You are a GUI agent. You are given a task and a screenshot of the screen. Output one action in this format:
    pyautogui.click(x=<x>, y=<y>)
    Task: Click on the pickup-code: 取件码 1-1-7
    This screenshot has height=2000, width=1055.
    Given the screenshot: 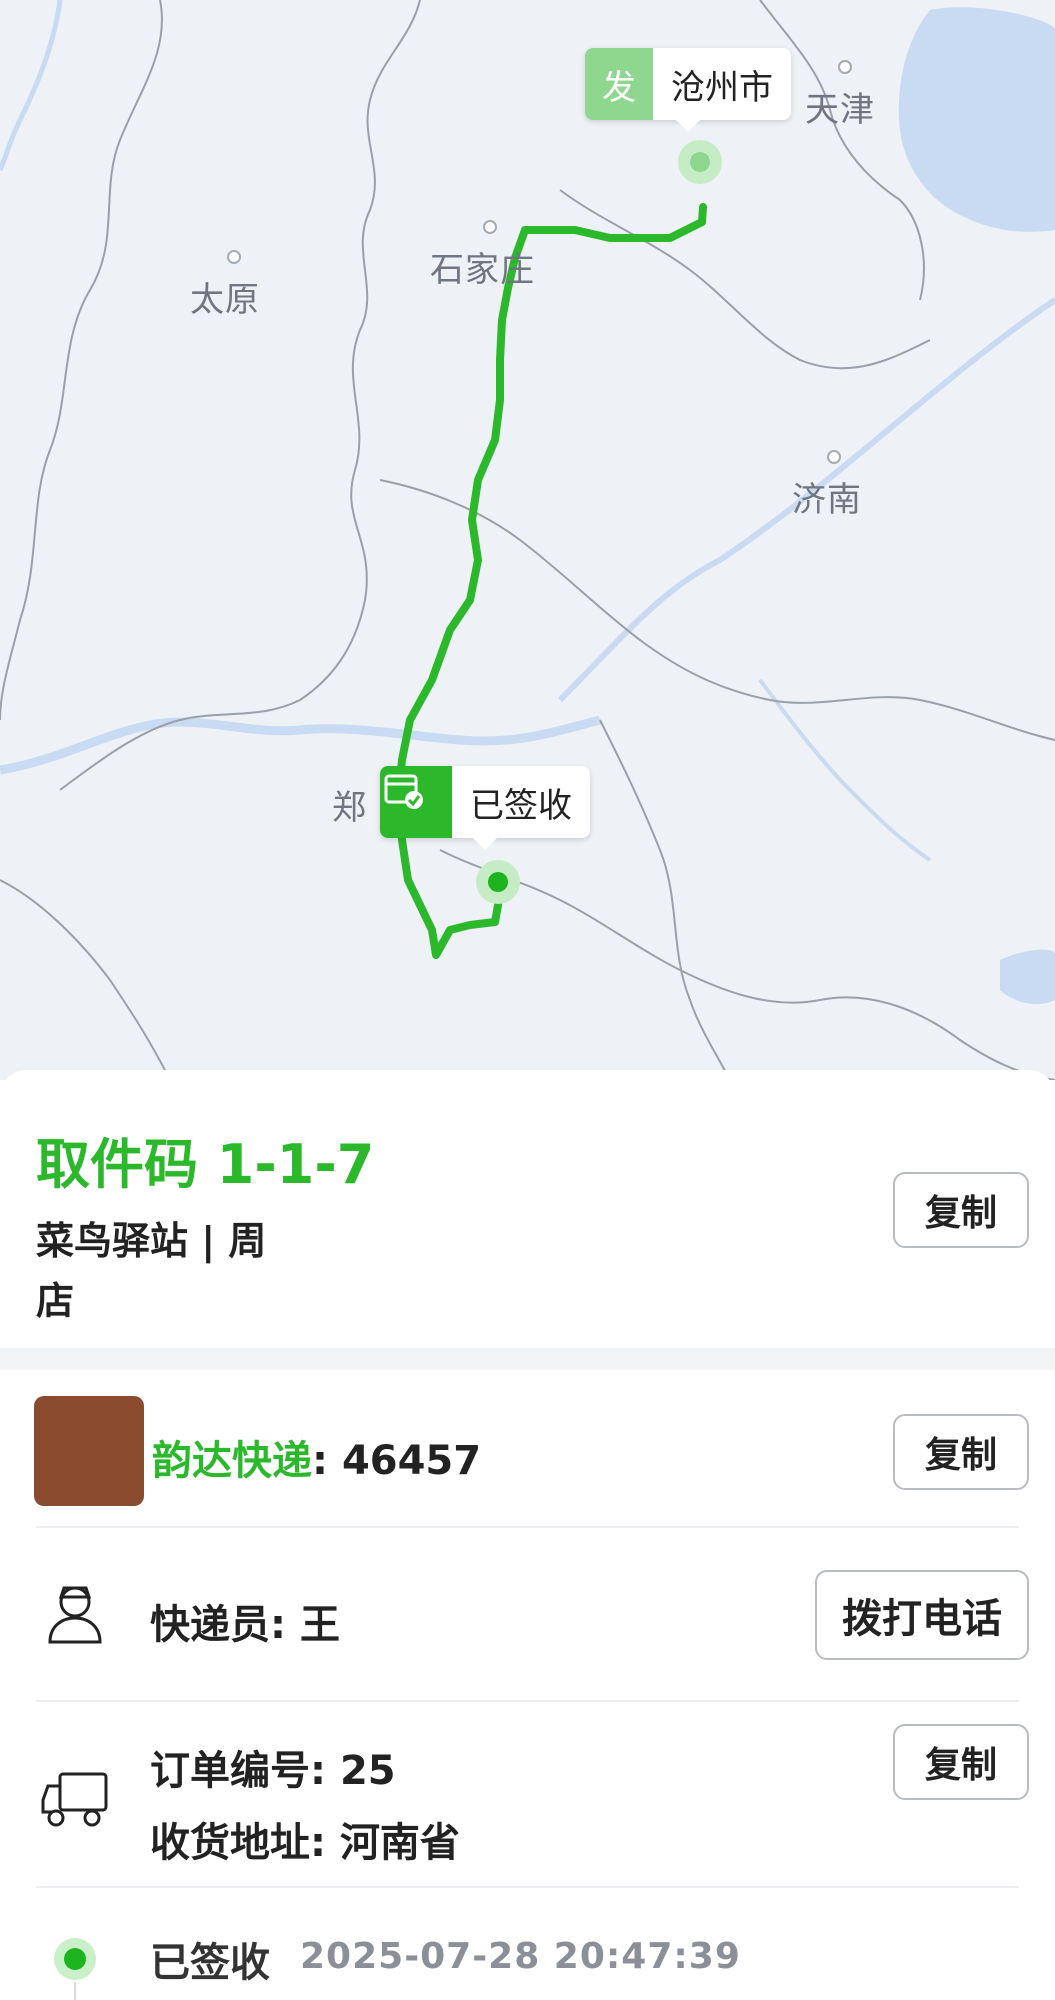 What is the action you would take?
    pyautogui.click(x=205, y=1164)
    